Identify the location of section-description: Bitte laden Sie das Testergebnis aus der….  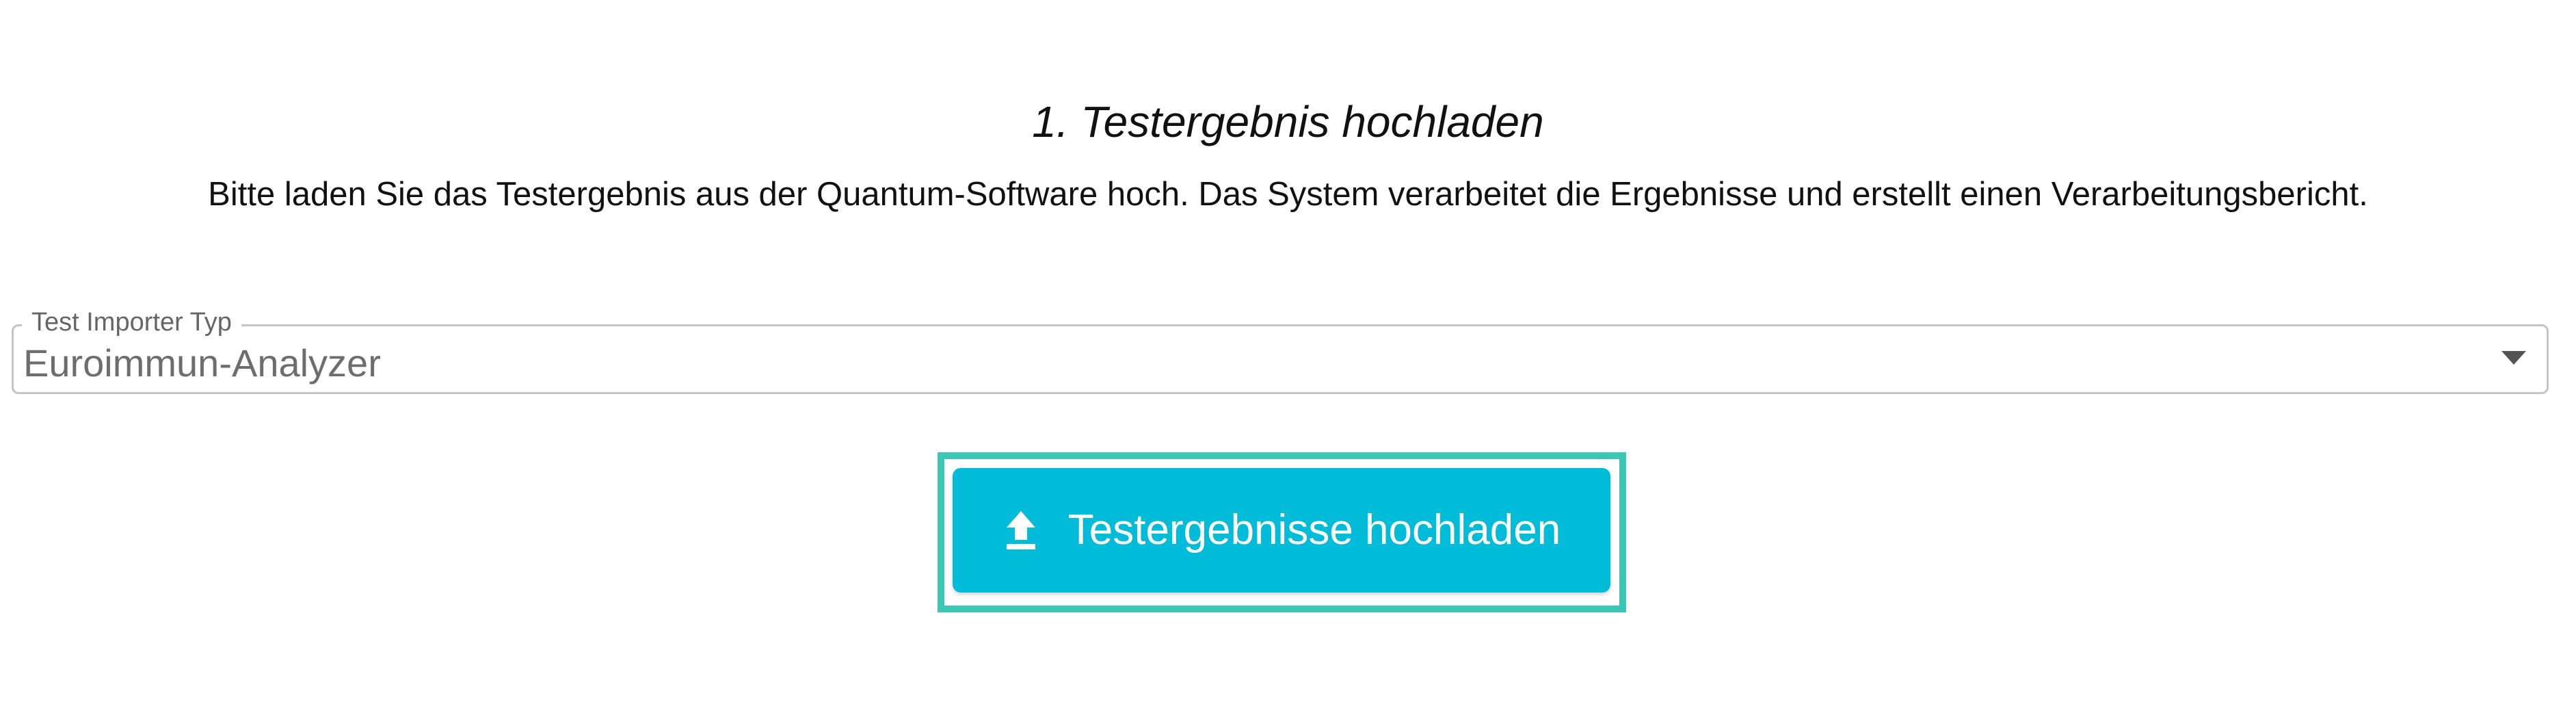
(1288, 194).